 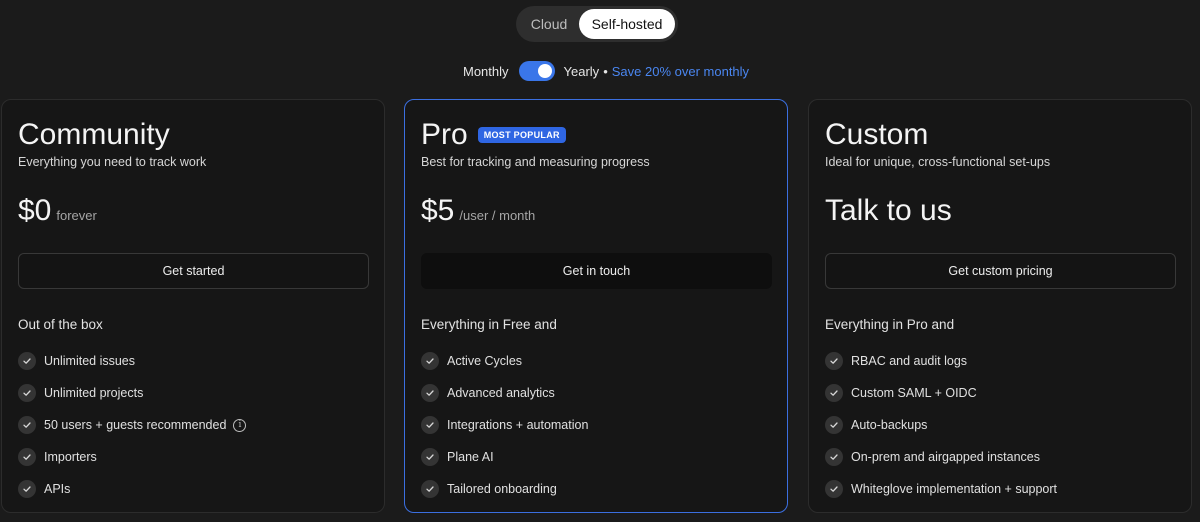 What do you see at coordinates (35, 210) in the screenshot?
I see `price-amount: $0` at bounding box center [35, 210].